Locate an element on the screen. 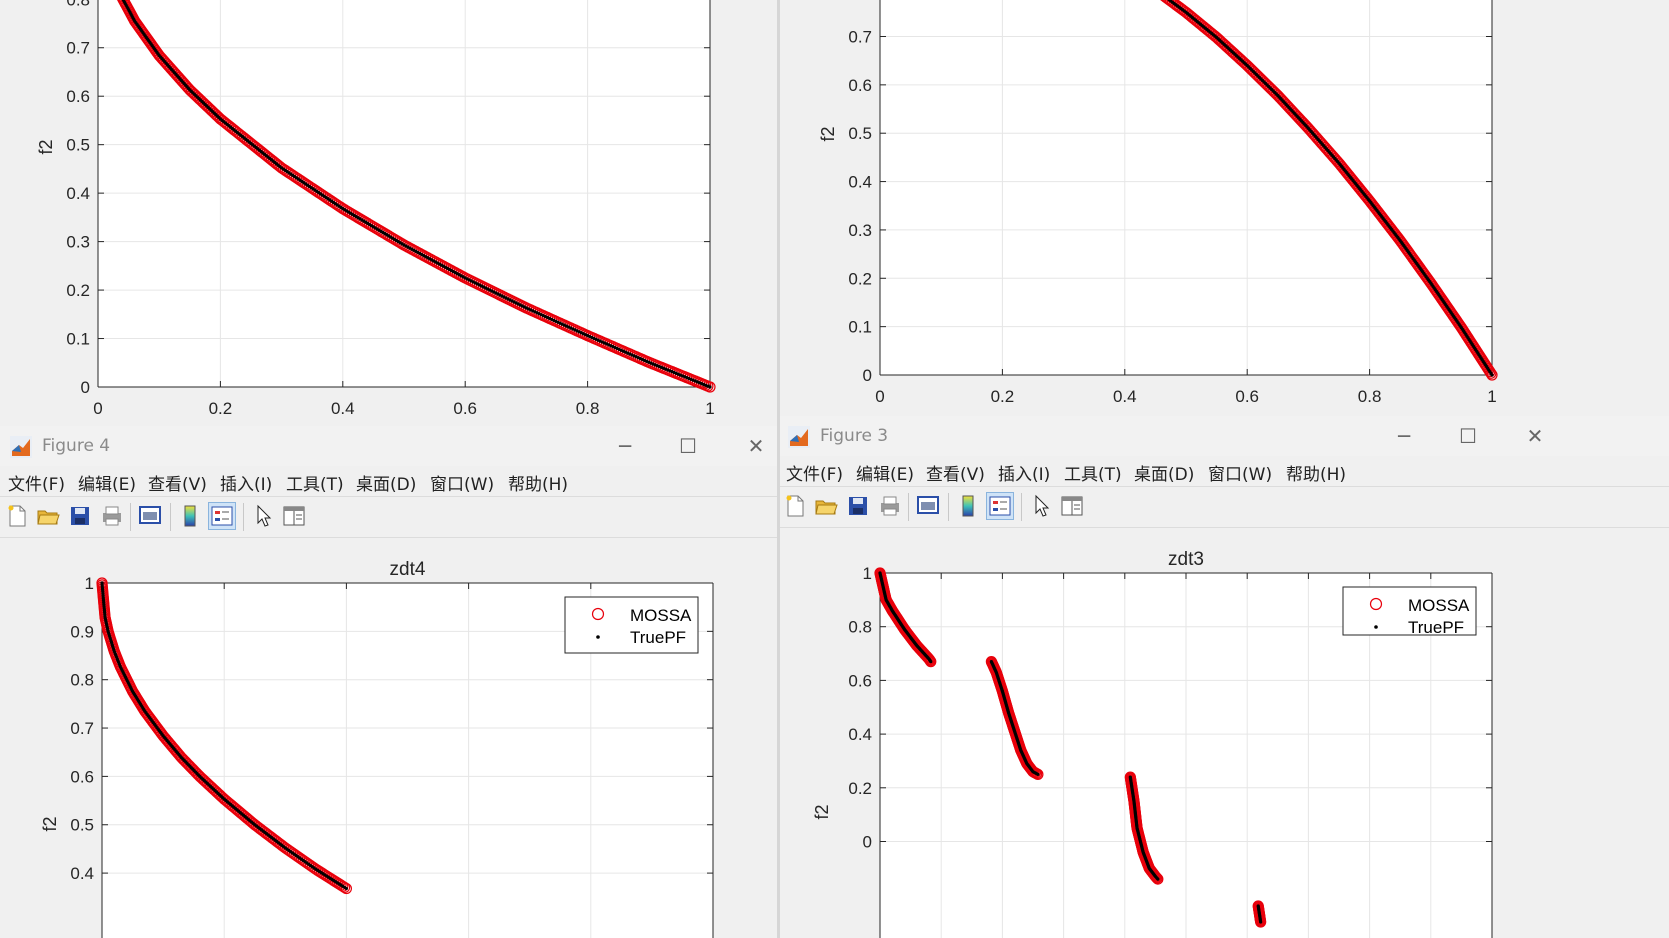 Image resolution: width=1669 pixels, height=938 pixels. y-tick-label: 0.2 is located at coordinates (860, 788).